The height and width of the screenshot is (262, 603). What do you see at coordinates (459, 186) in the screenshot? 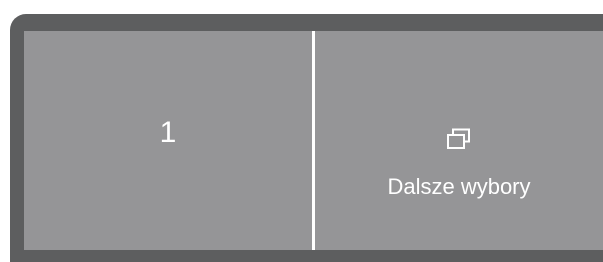
I see `more-options-label: Dalsze wybory` at bounding box center [459, 186].